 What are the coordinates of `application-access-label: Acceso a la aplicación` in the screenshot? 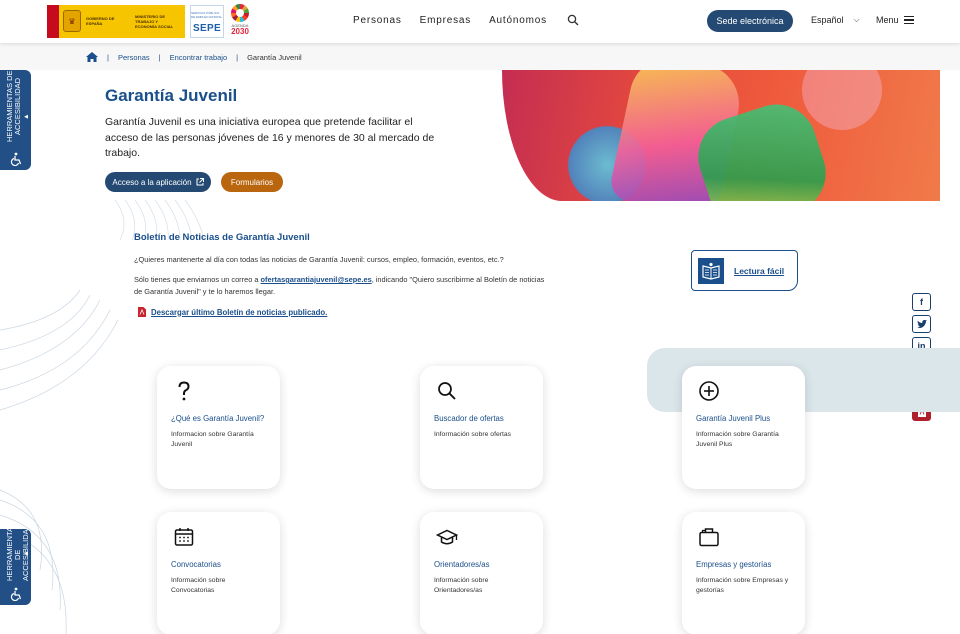 It's located at (152, 182).